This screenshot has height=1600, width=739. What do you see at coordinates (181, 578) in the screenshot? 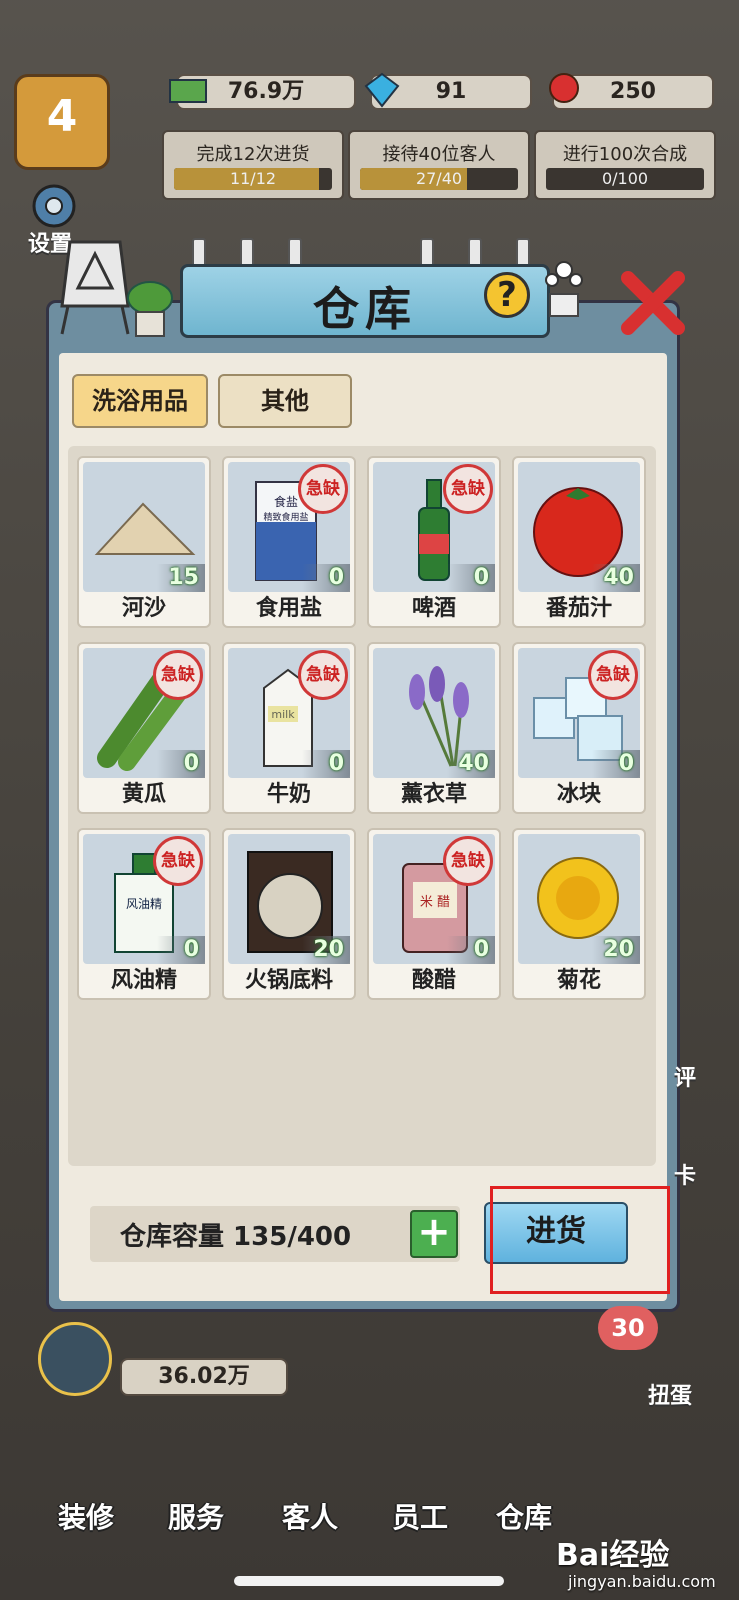
I see `item-count: 15` at bounding box center [181, 578].